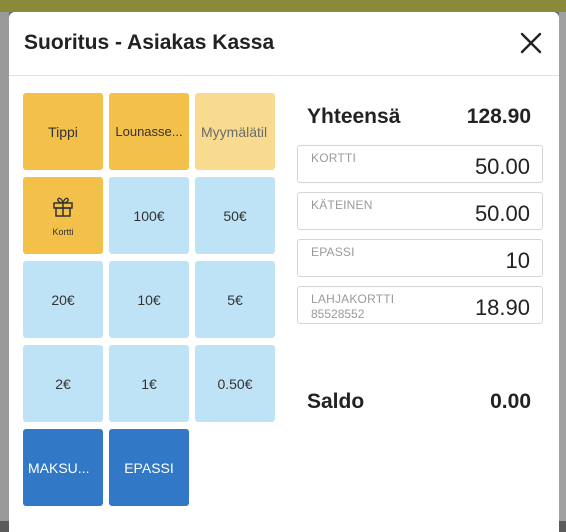 The height and width of the screenshot is (532, 566). I want to click on store-account-button: Myymälätil, so click(235, 131).